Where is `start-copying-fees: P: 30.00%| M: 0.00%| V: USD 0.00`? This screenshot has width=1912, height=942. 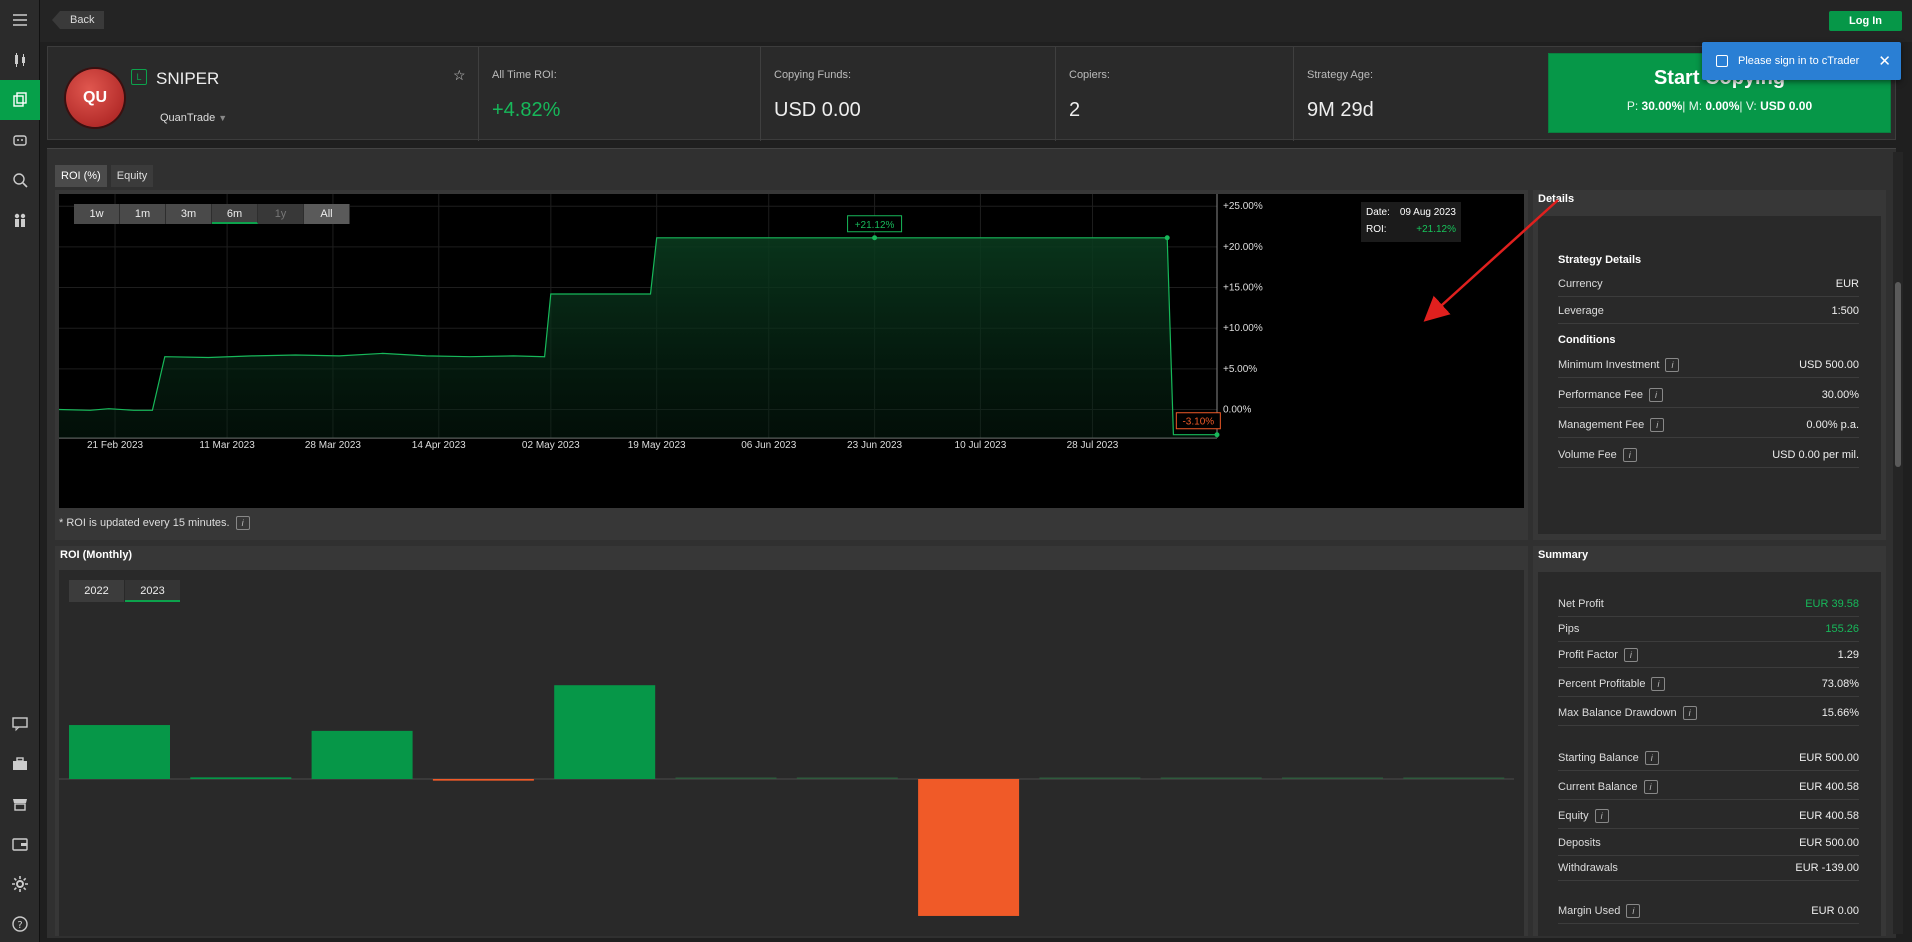
start-copying-fees: P: 30.00%| M: 0.00%| V: USD 0.00 is located at coordinates (1719, 106).